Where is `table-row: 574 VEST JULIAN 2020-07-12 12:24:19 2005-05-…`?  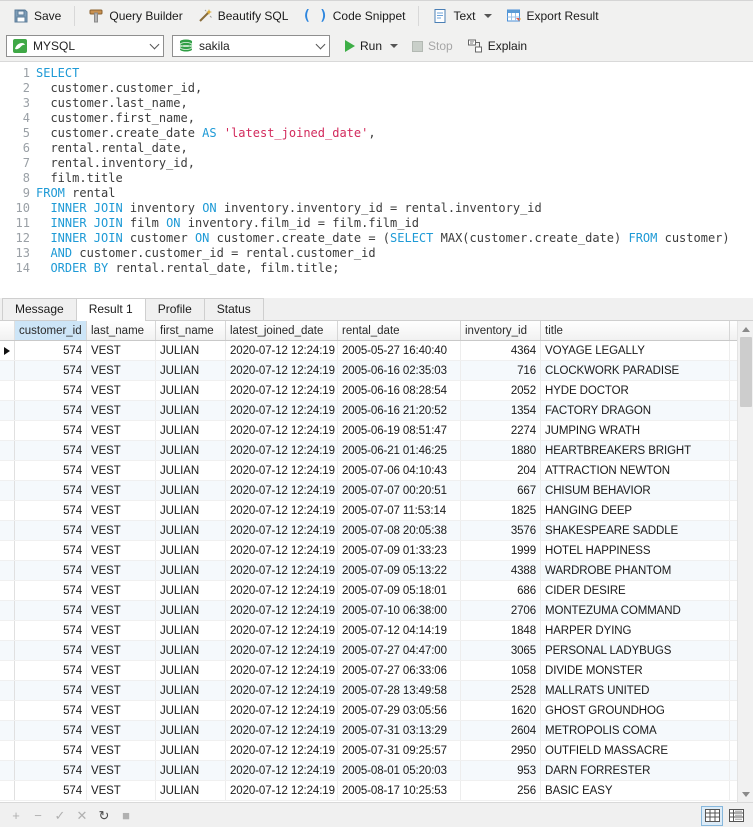 table-row: 574 VEST JULIAN 2020-07-12 12:24:19 2005-05-… is located at coordinates (368, 351).